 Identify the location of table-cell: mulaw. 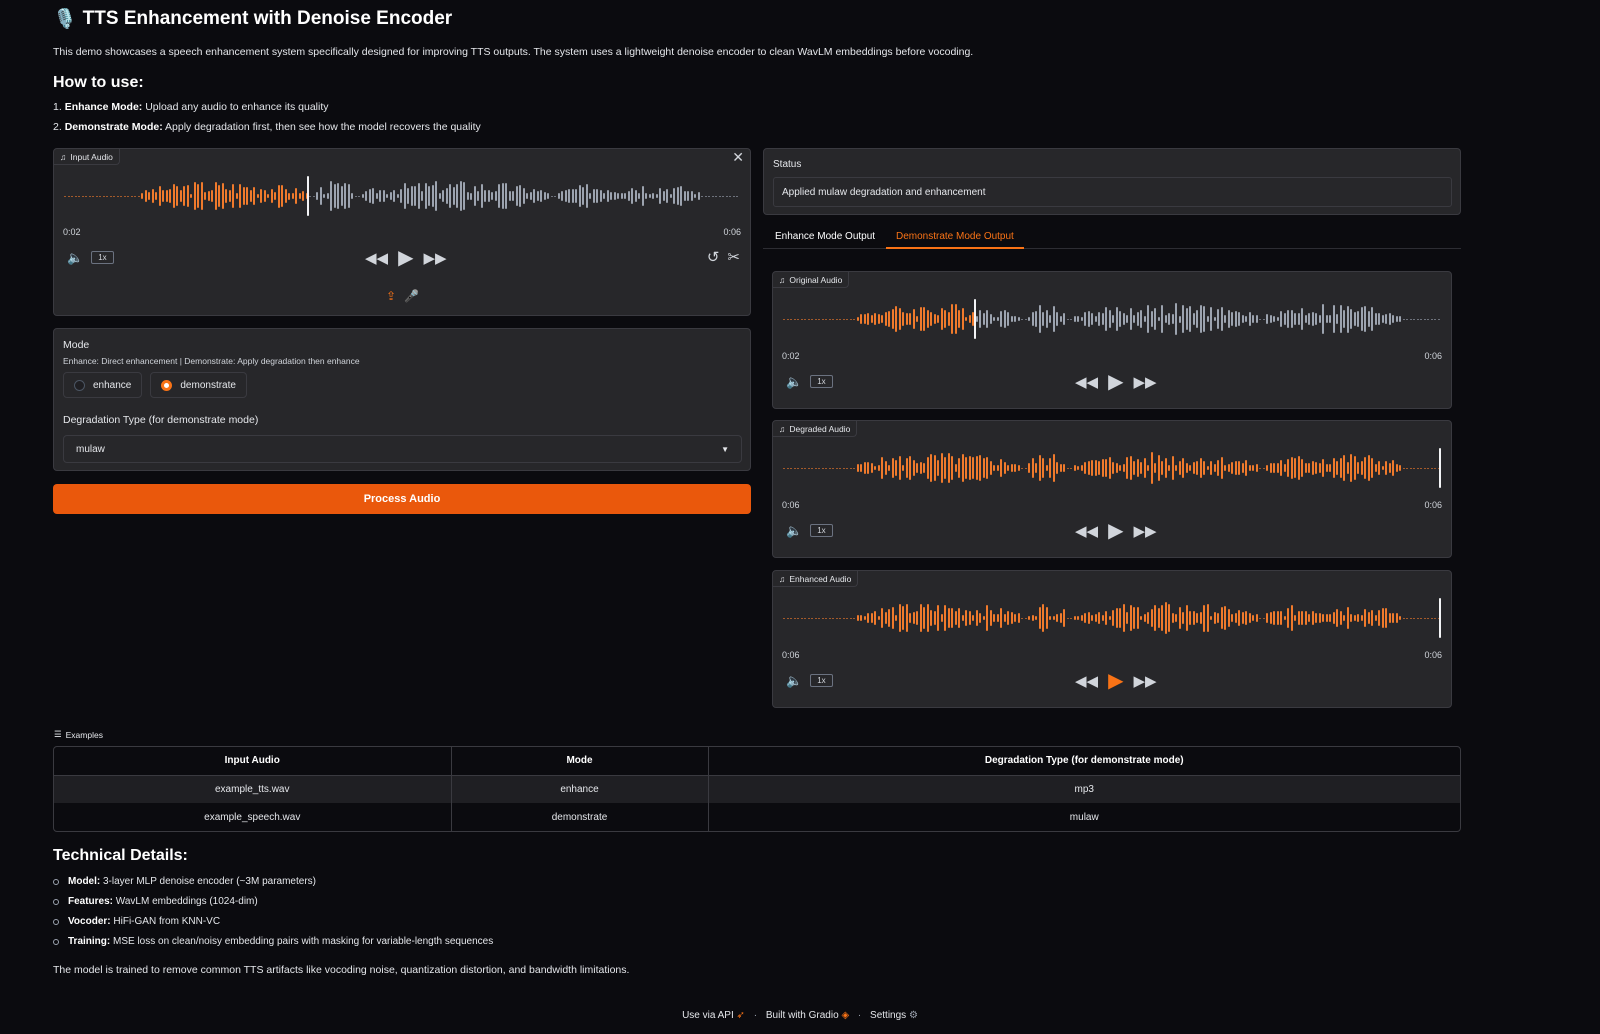
(1084, 817).